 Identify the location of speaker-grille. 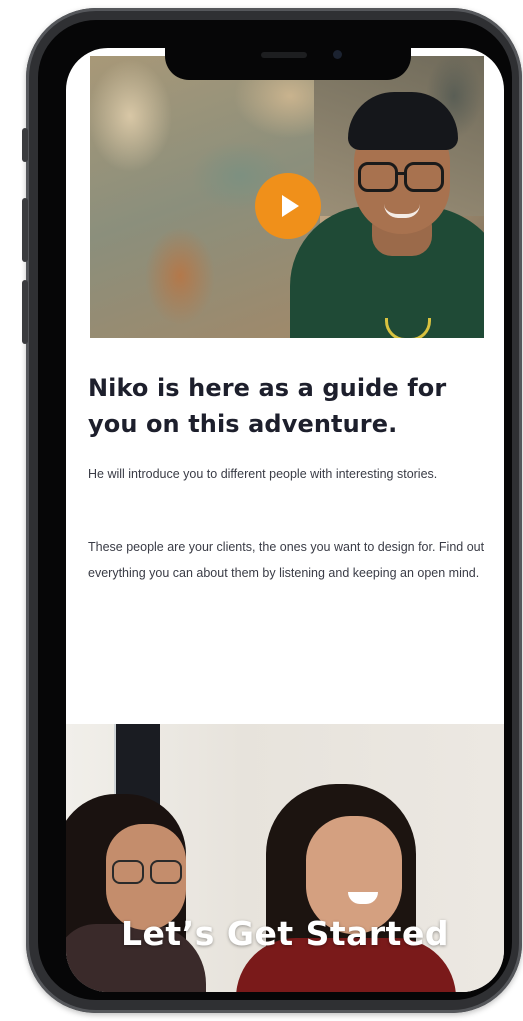
(284, 55).